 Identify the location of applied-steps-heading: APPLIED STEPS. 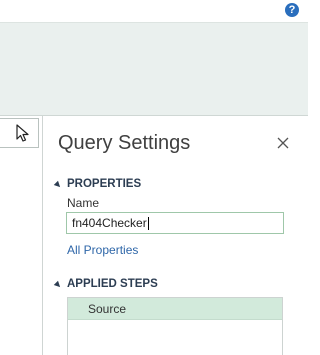
(112, 284).